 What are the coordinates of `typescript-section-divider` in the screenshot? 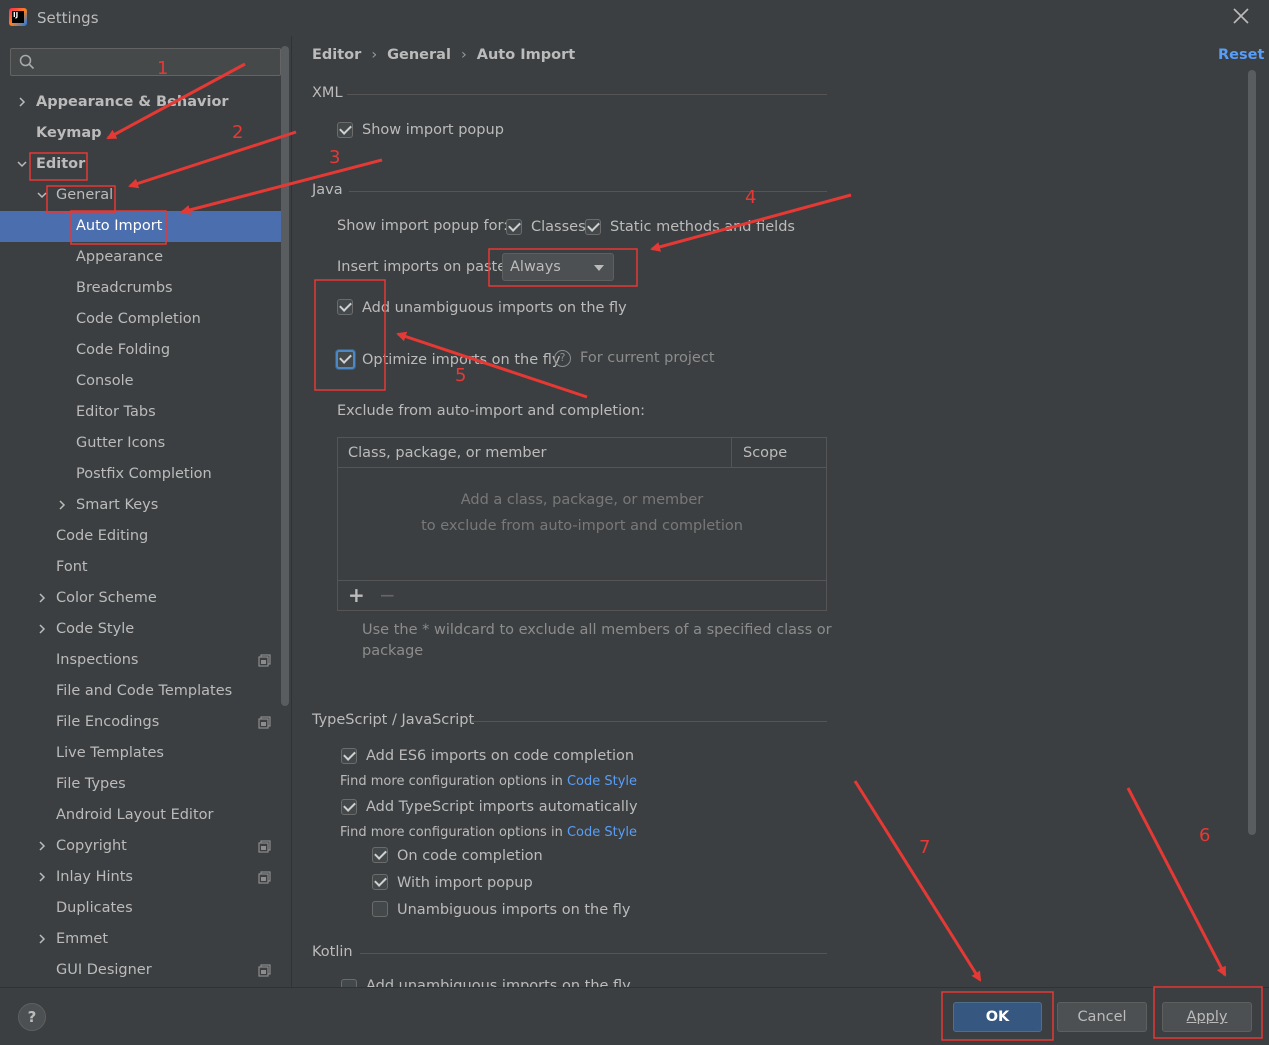 It's located at (649, 721).